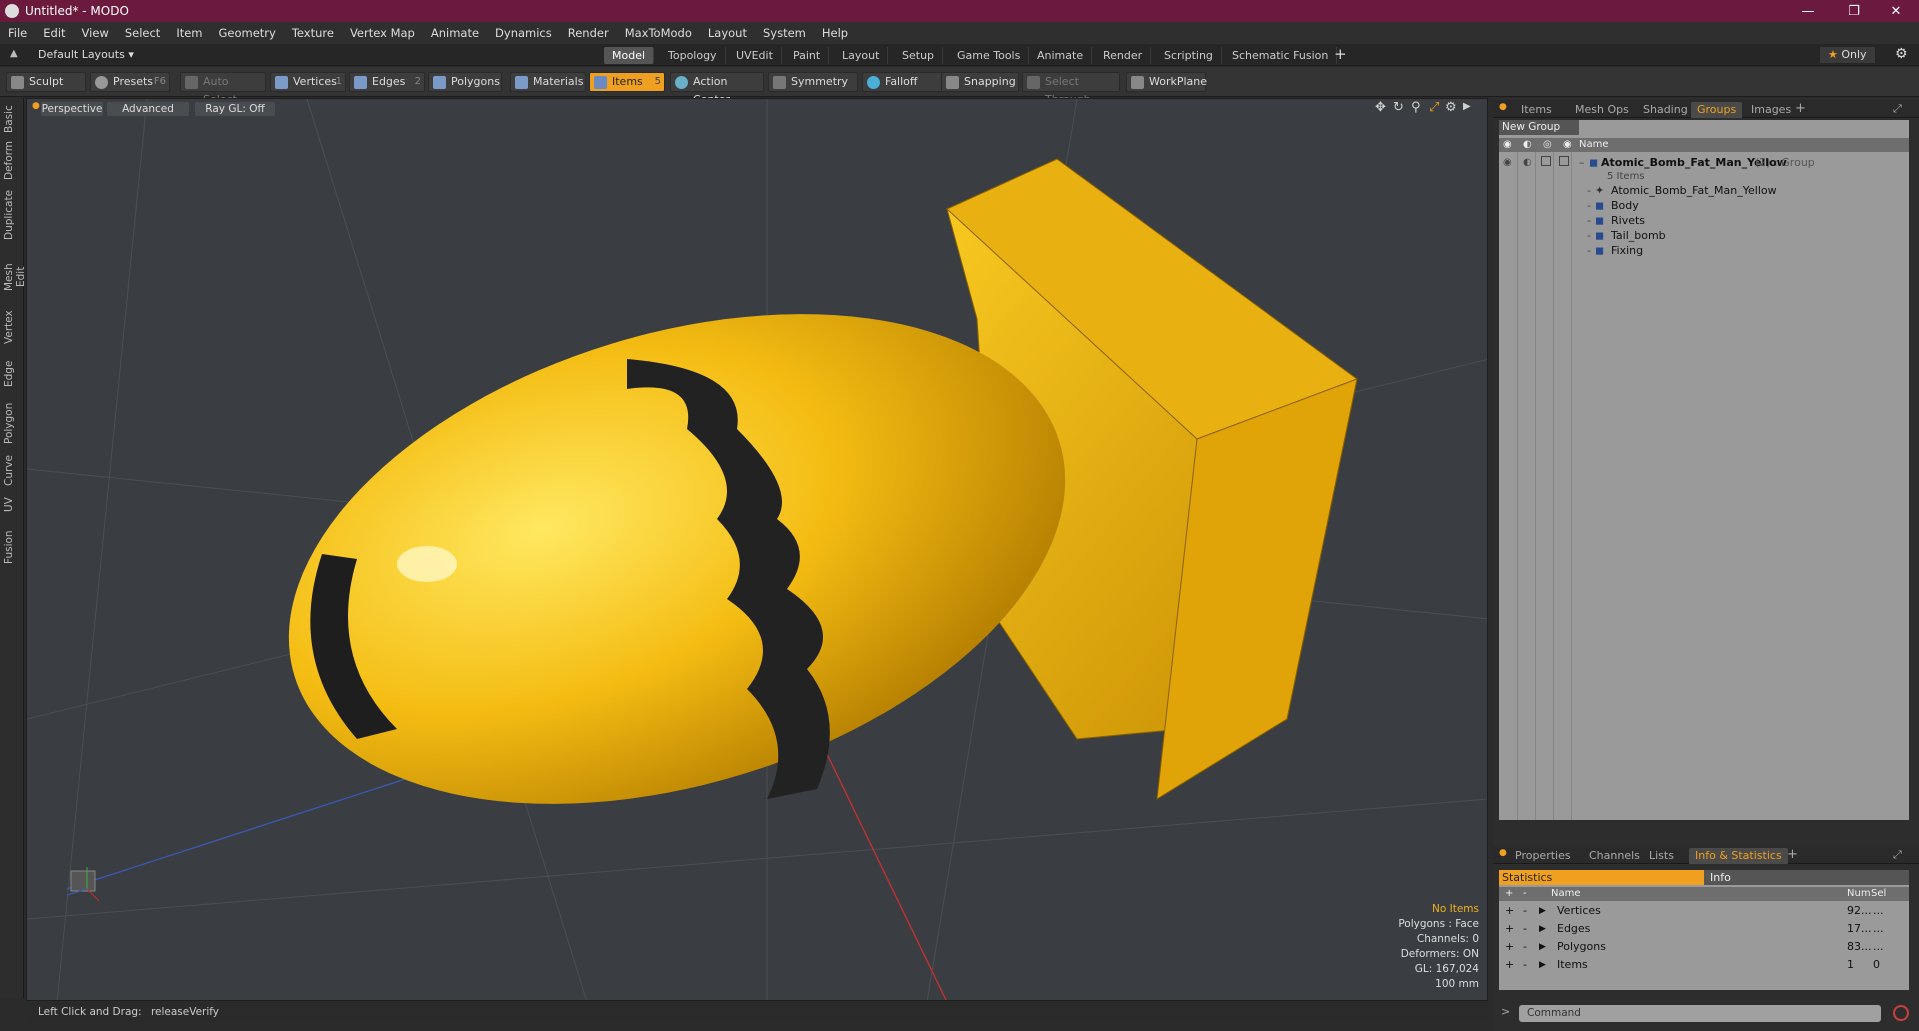 The height and width of the screenshot is (1031, 1919). Describe the element at coordinates (1536, 110) in the screenshot. I see `tab-items: Items` at that location.